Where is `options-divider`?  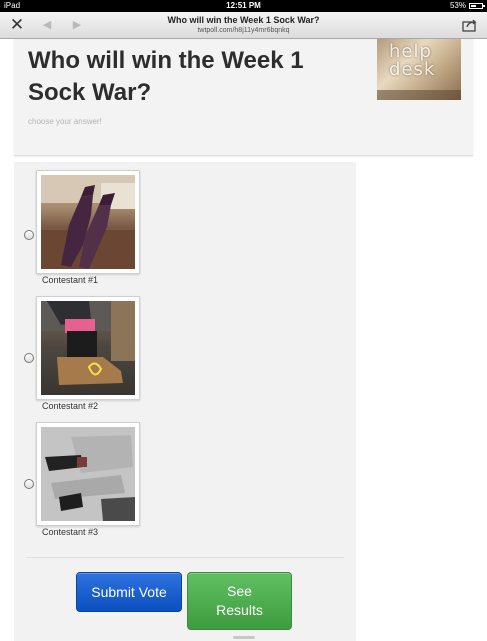
options-divider is located at coordinates (185, 557).